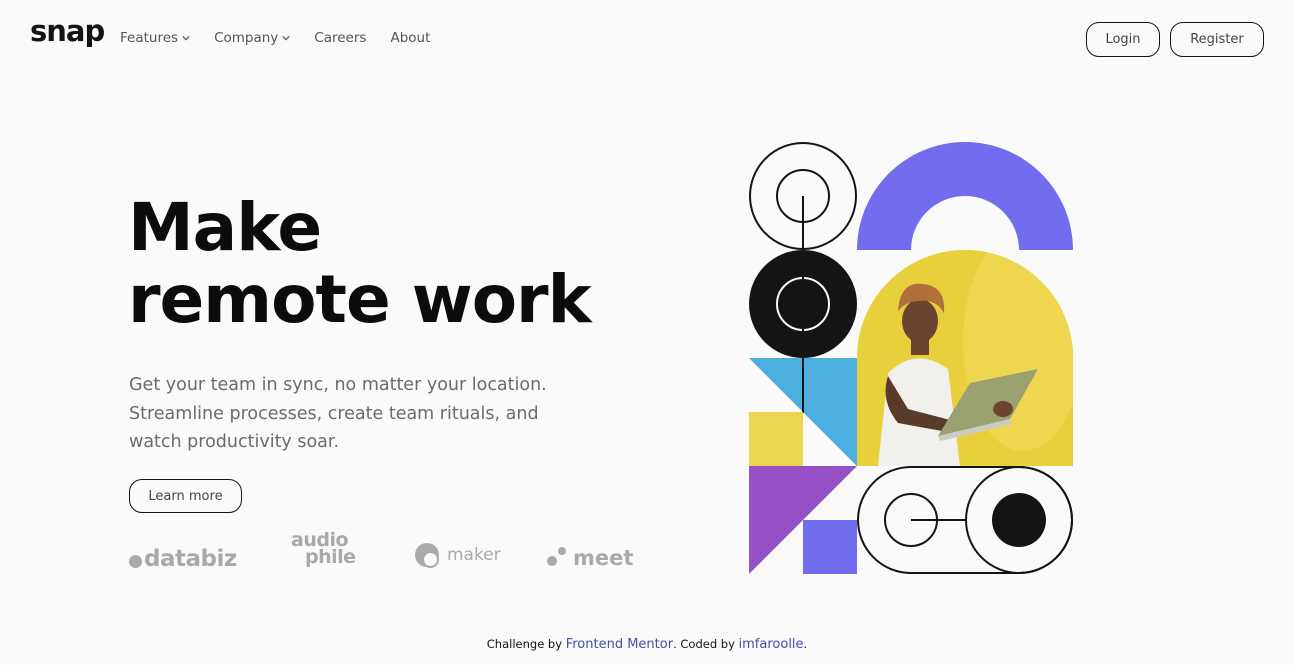  I want to click on blue-triangle-shape, so click(830, 412).